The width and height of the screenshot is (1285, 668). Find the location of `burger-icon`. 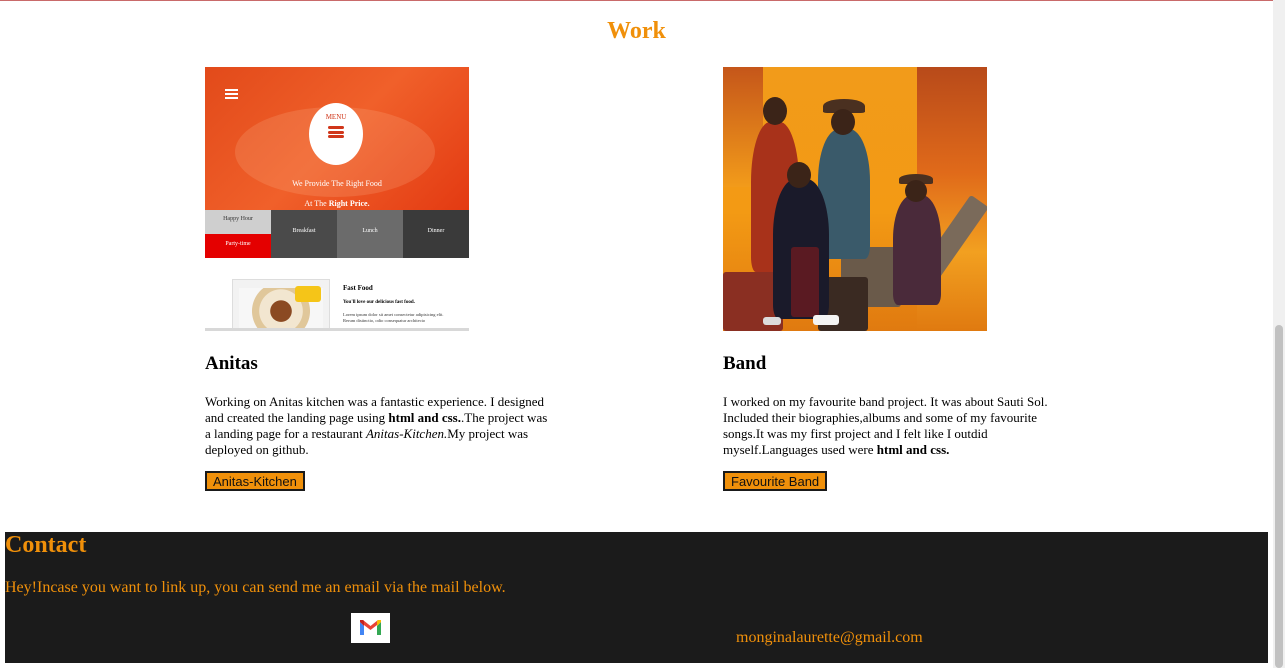

burger-icon is located at coordinates (336, 133).